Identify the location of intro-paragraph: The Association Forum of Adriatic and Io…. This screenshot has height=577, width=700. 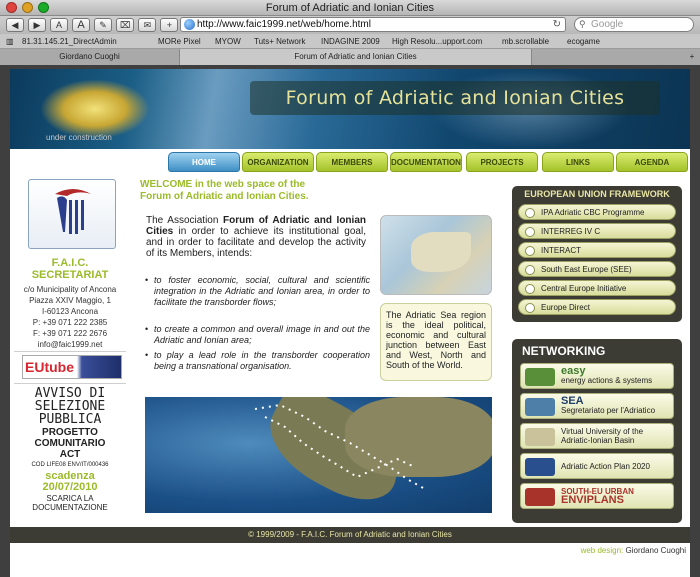
(256, 237).